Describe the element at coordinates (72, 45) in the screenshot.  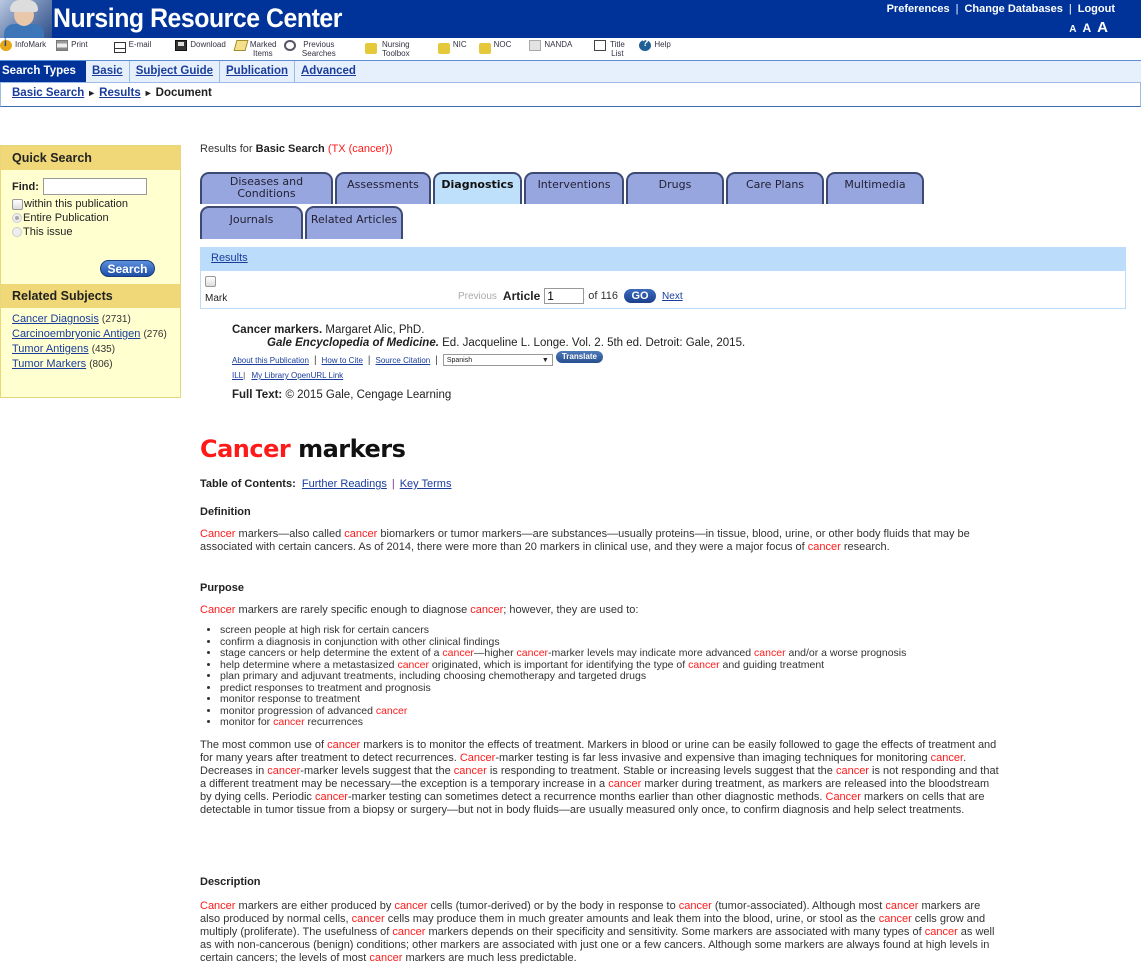
I see `print-button: Print` at that location.